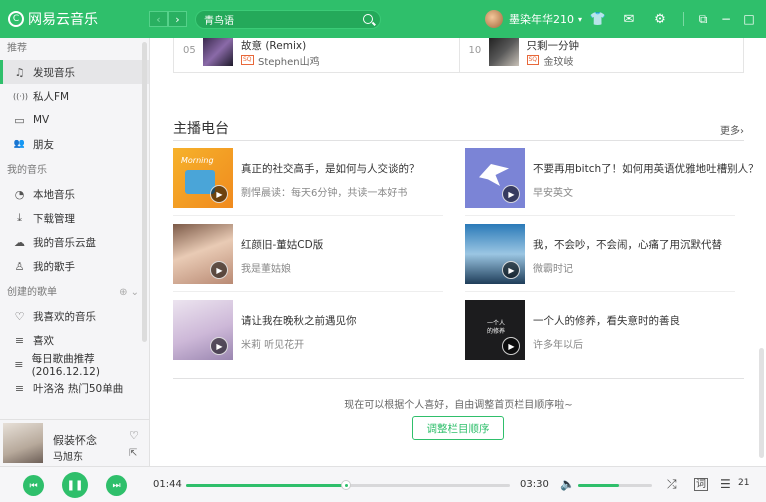 Image resolution: width=766 pixels, height=502 pixels. What do you see at coordinates (308, 258) in the screenshot?
I see `radio-item: ▶ 红颜旧-董姑CD版 我是董姑娘` at bounding box center [308, 258].